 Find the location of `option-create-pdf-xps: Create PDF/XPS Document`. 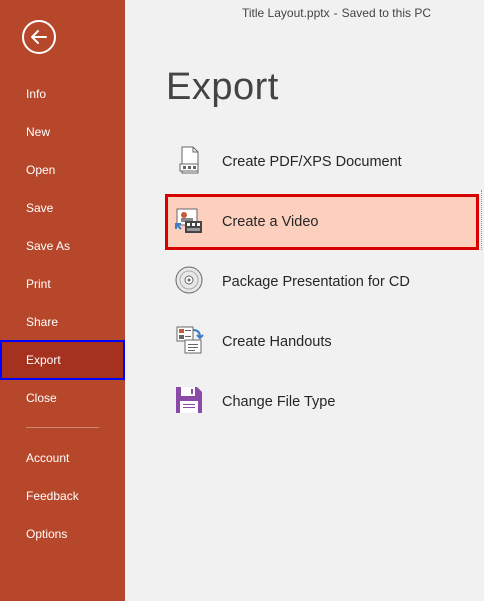

option-create-pdf-xps: Create PDF/XPS Document is located at coordinates (322, 162).